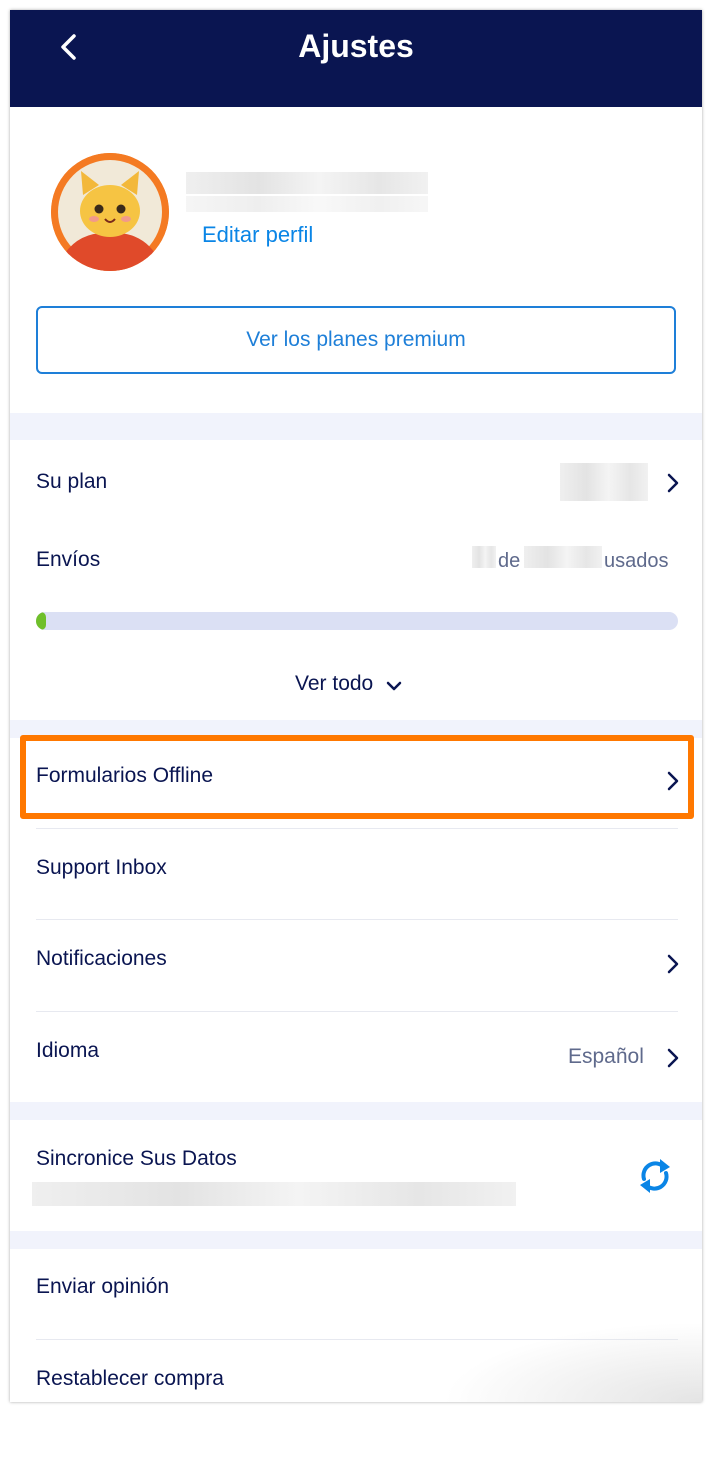 This screenshot has height=1476, width=712. What do you see at coordinates (606, 1056) in the screenshot?
I see `language-value: Español` at bounding box center [606, 1056].